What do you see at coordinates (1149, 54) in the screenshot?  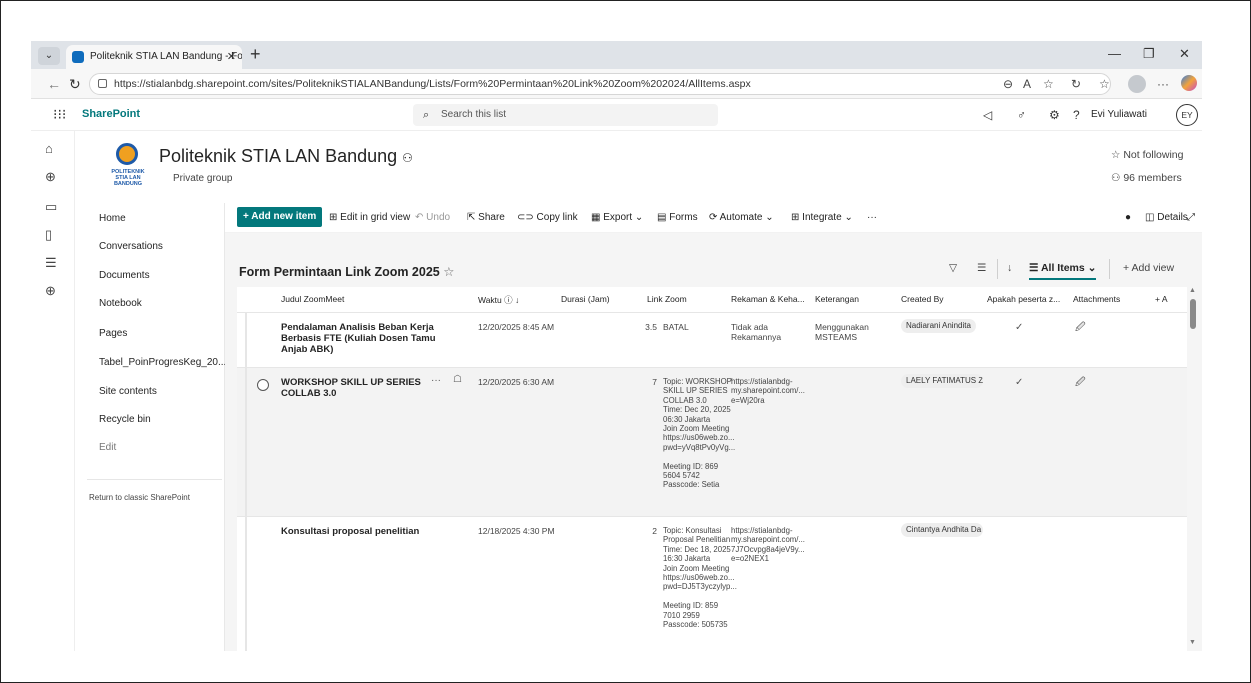 I see `restore-button: ❐` at bounding box center [1149, 54].